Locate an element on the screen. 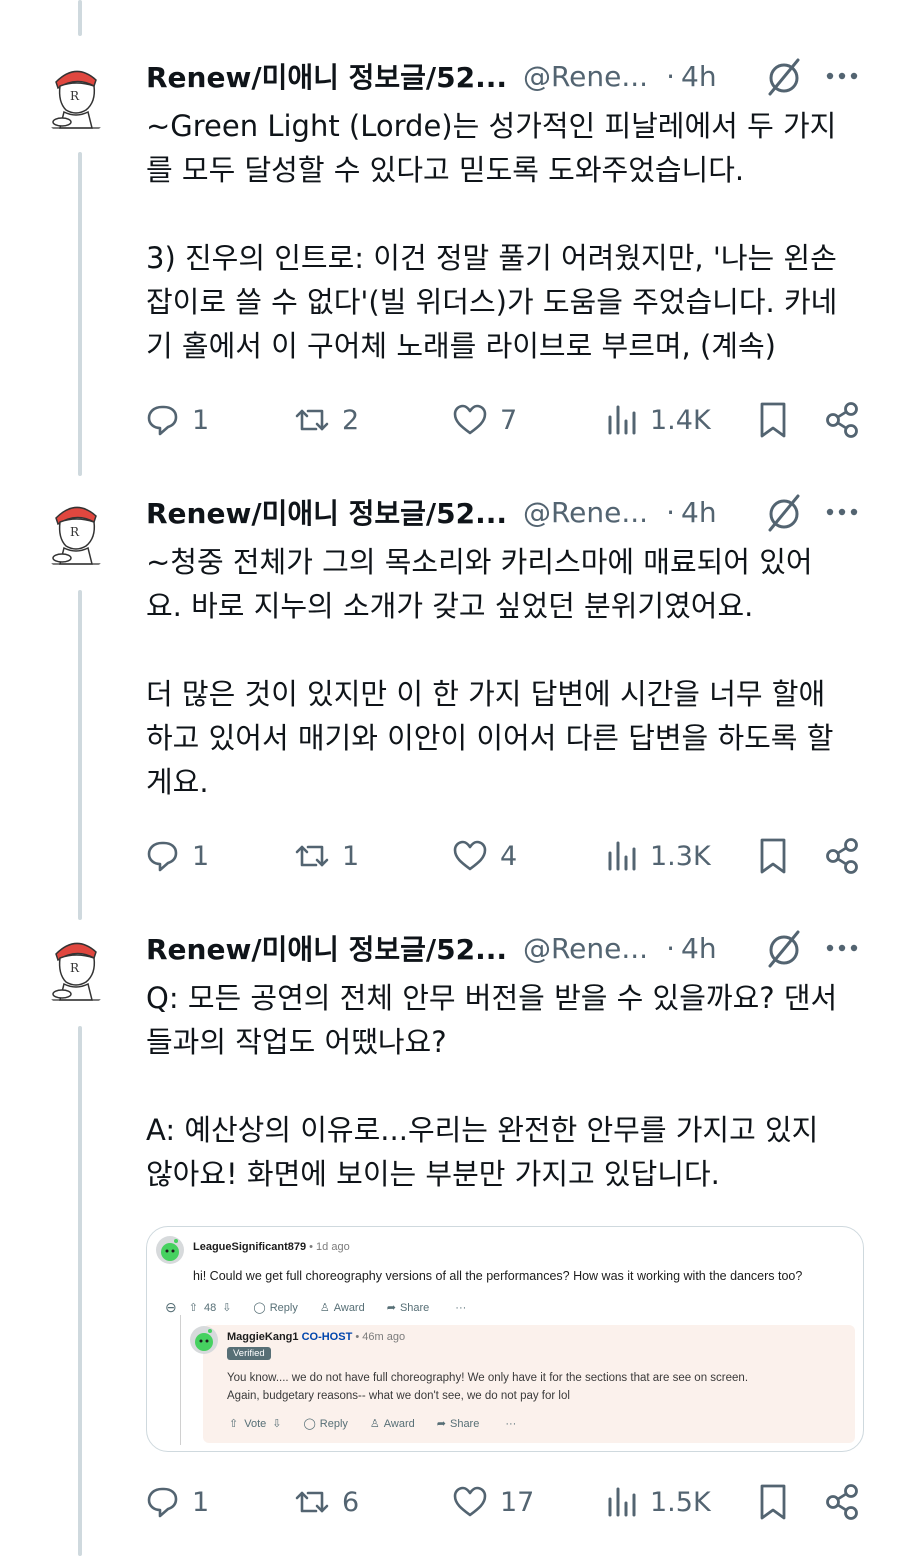 The height and width of the screenshot is (1556, 900). award-icon: ♙ is located at coordinates (324, 1308).